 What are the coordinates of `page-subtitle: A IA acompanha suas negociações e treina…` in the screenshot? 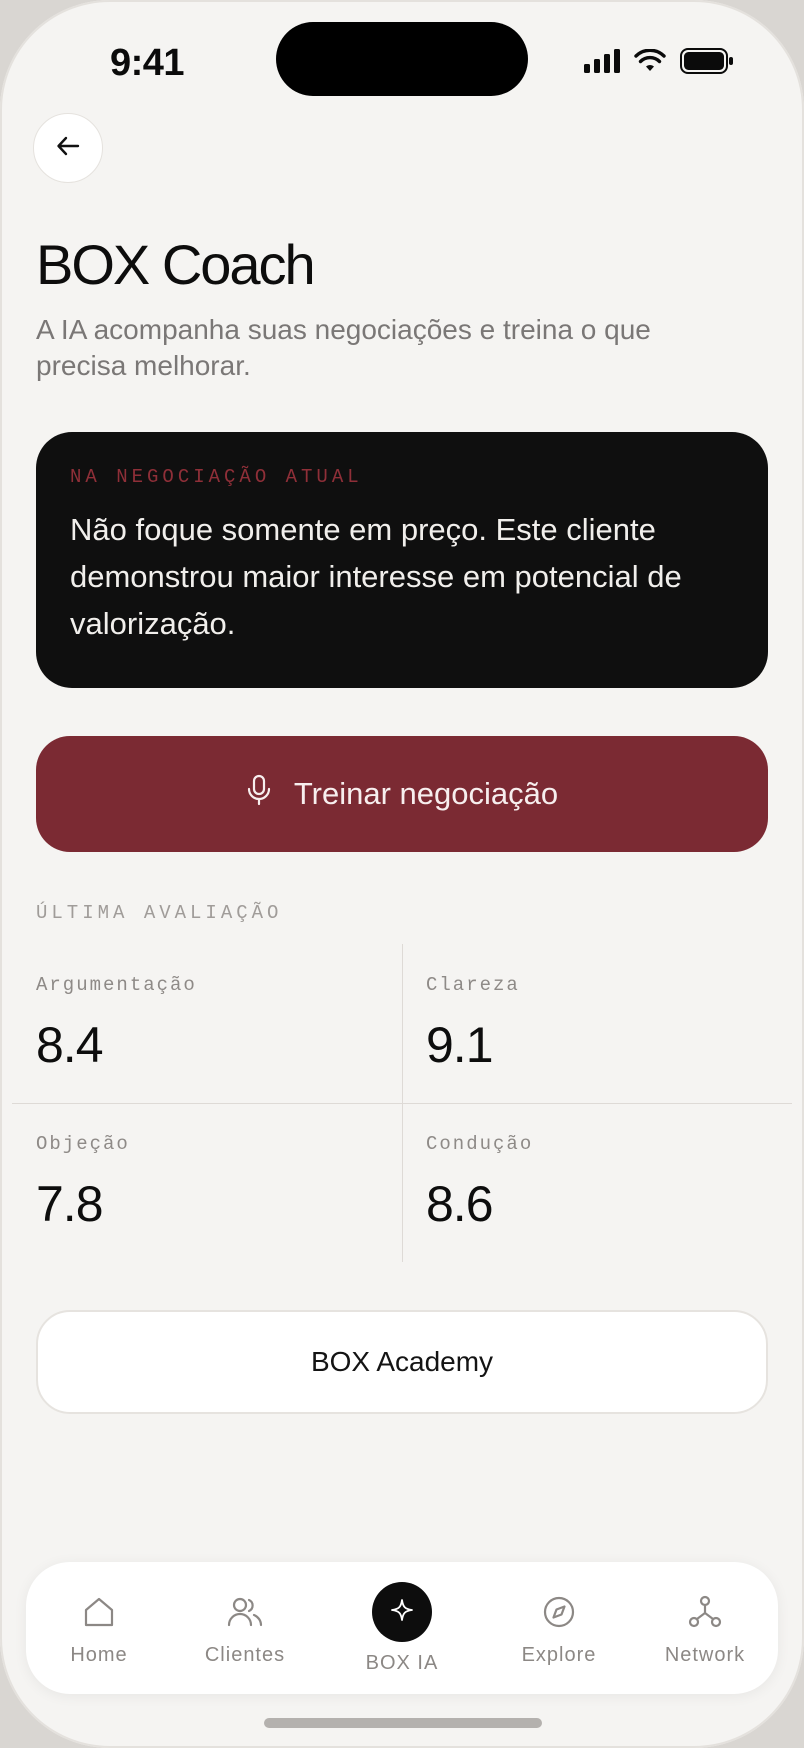 It's located at (343, 347).